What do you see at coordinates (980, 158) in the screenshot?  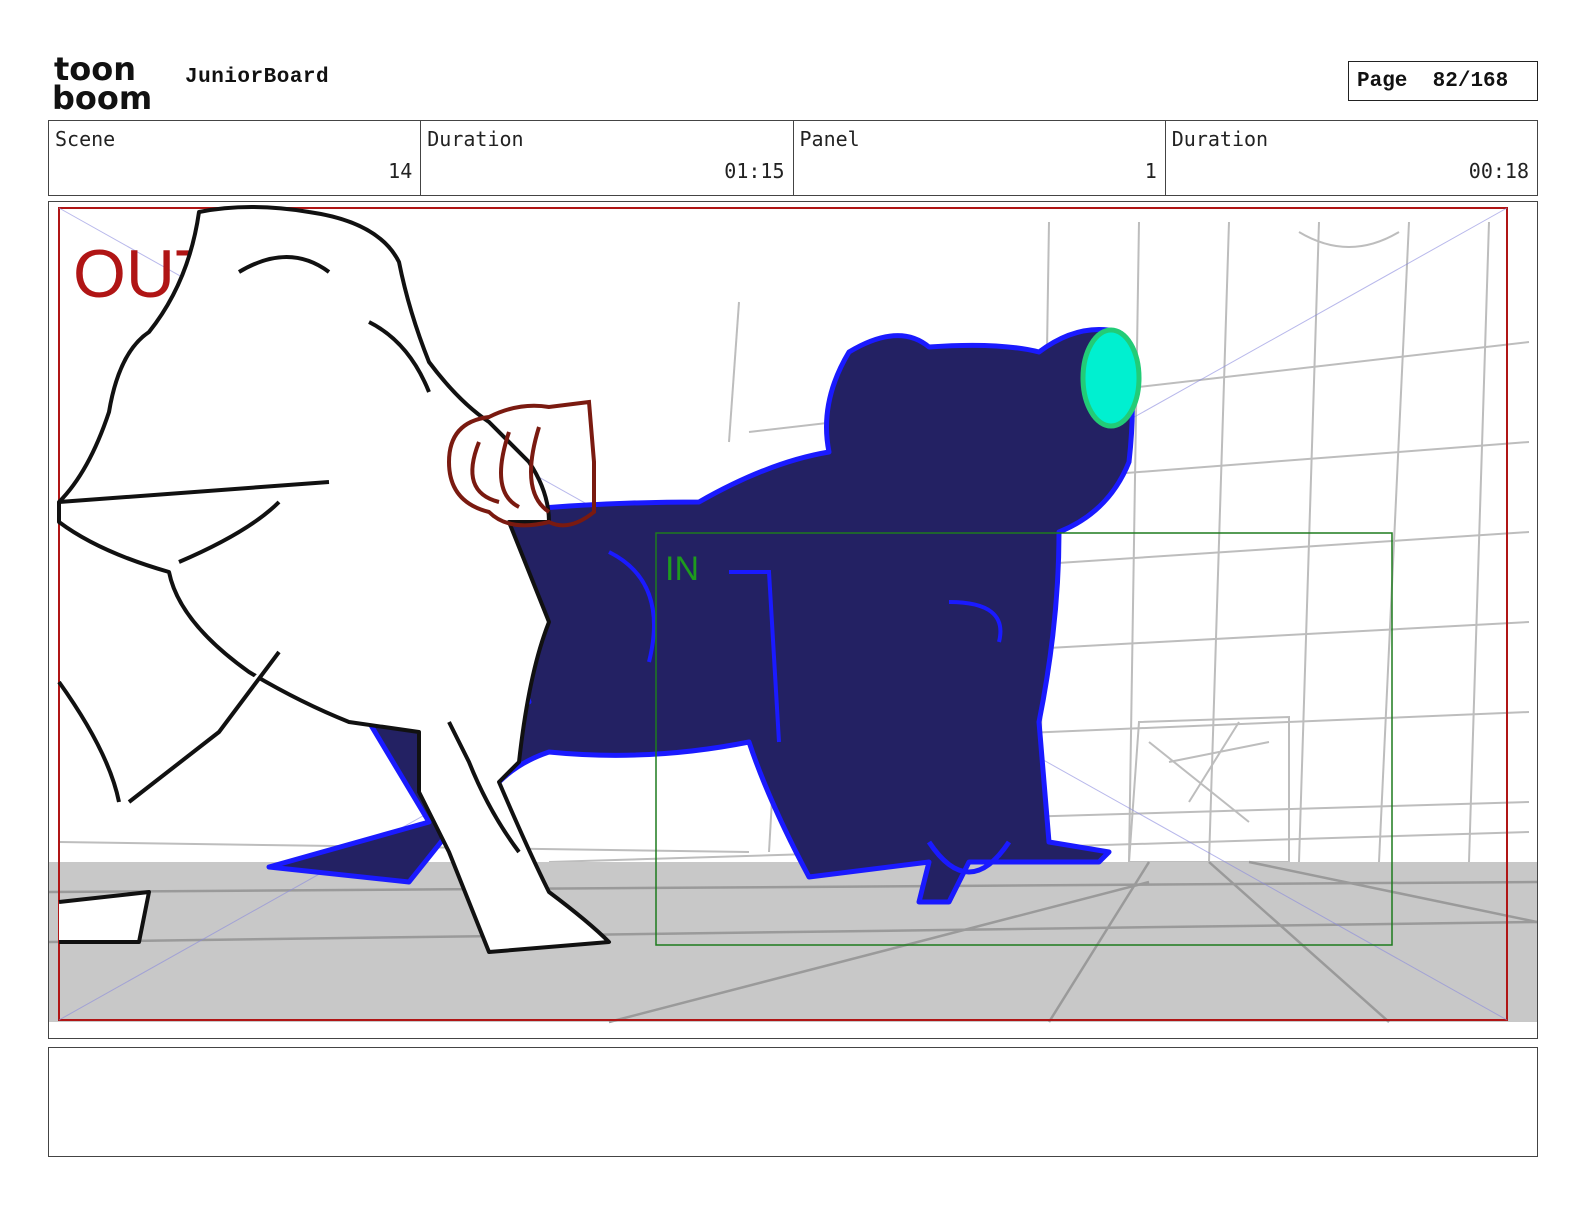 I see `panel-cell: Panel 1` at bounding box center [980, 158].